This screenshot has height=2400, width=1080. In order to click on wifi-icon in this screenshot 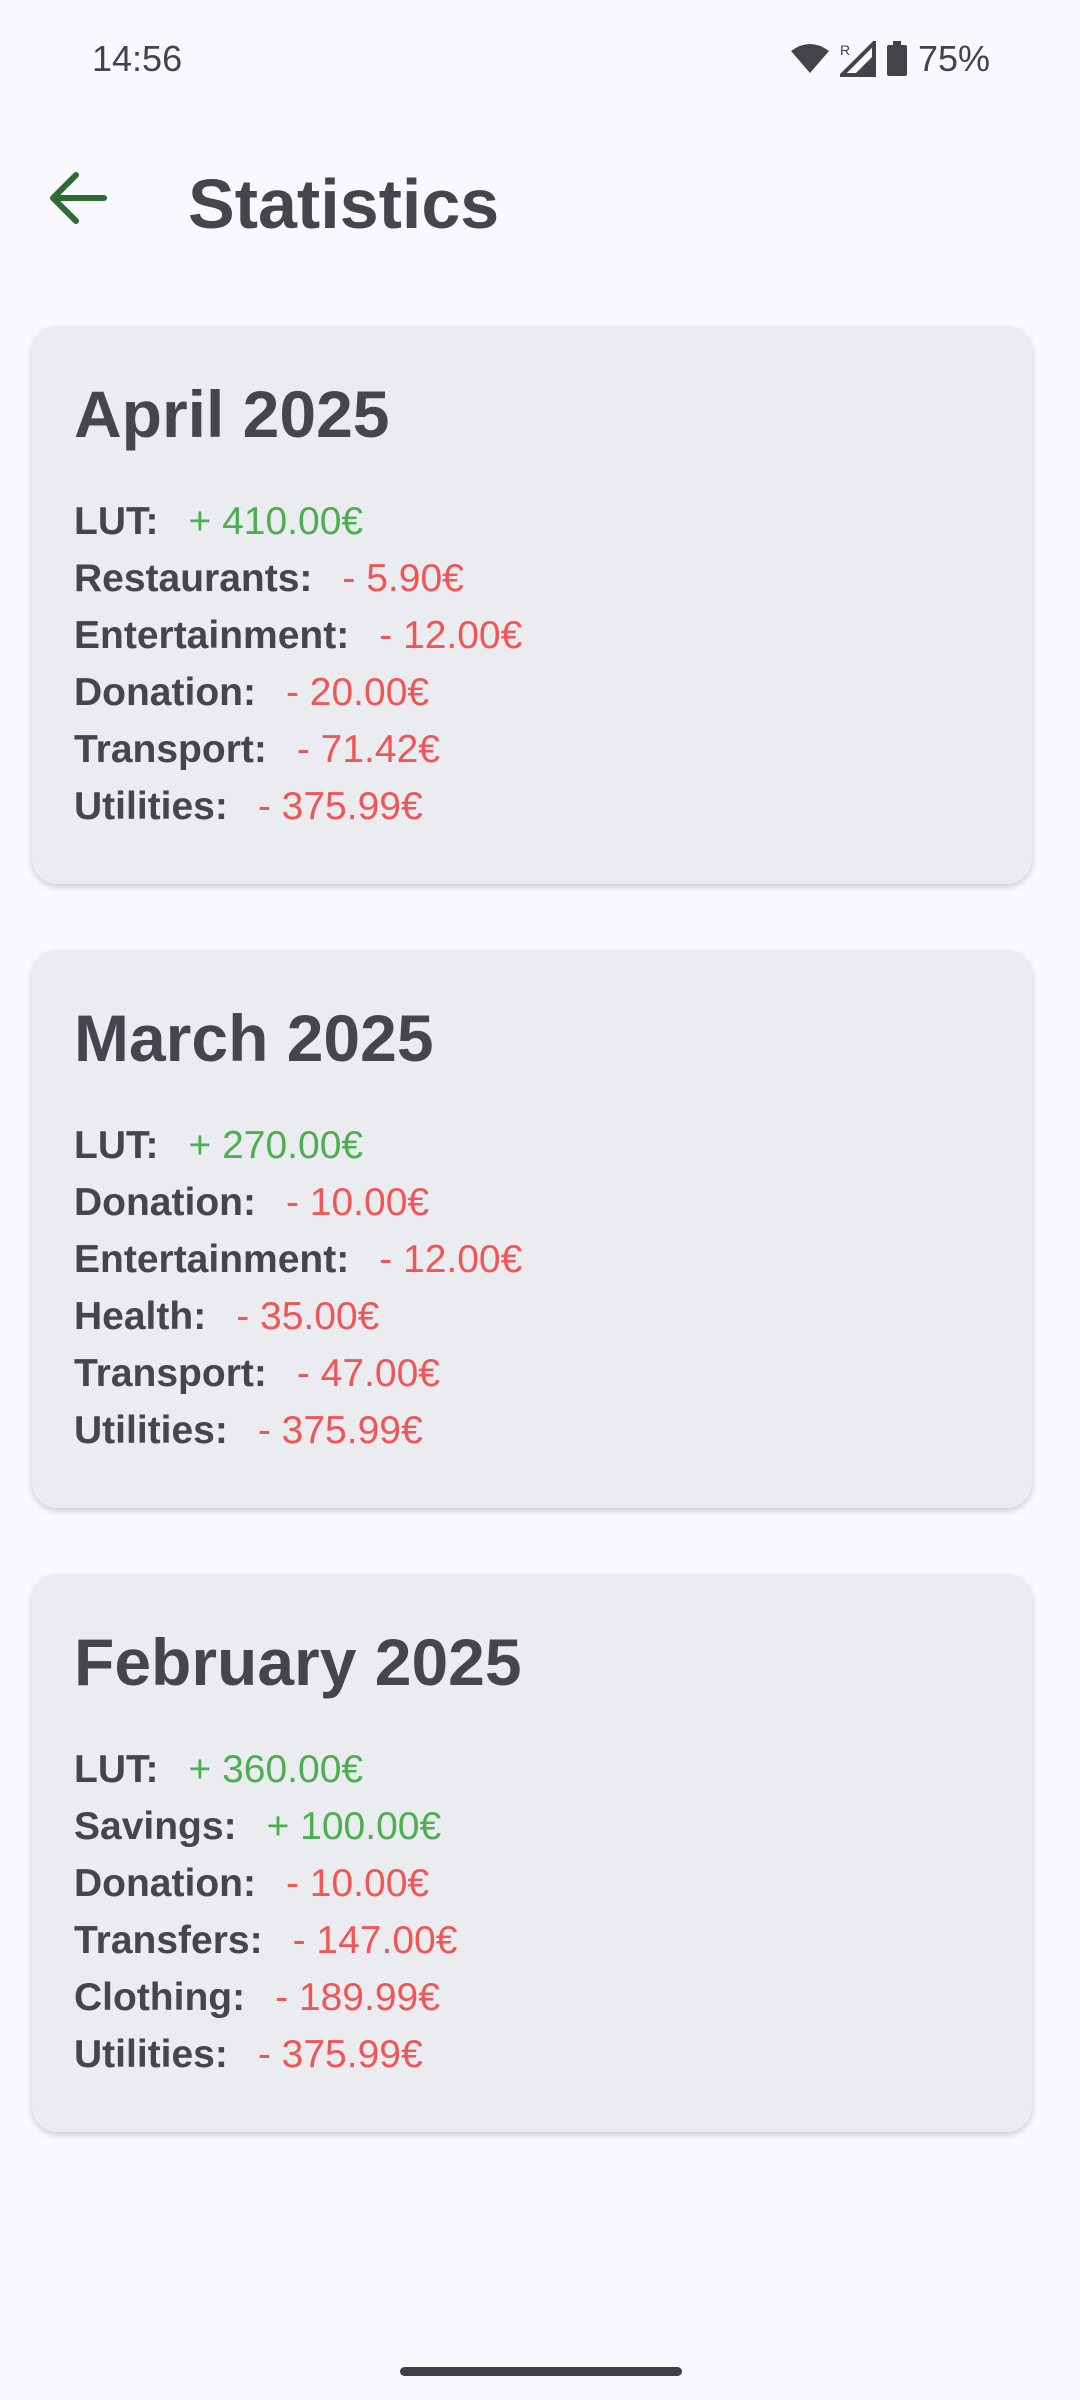, I will do `click(810, 59)`.